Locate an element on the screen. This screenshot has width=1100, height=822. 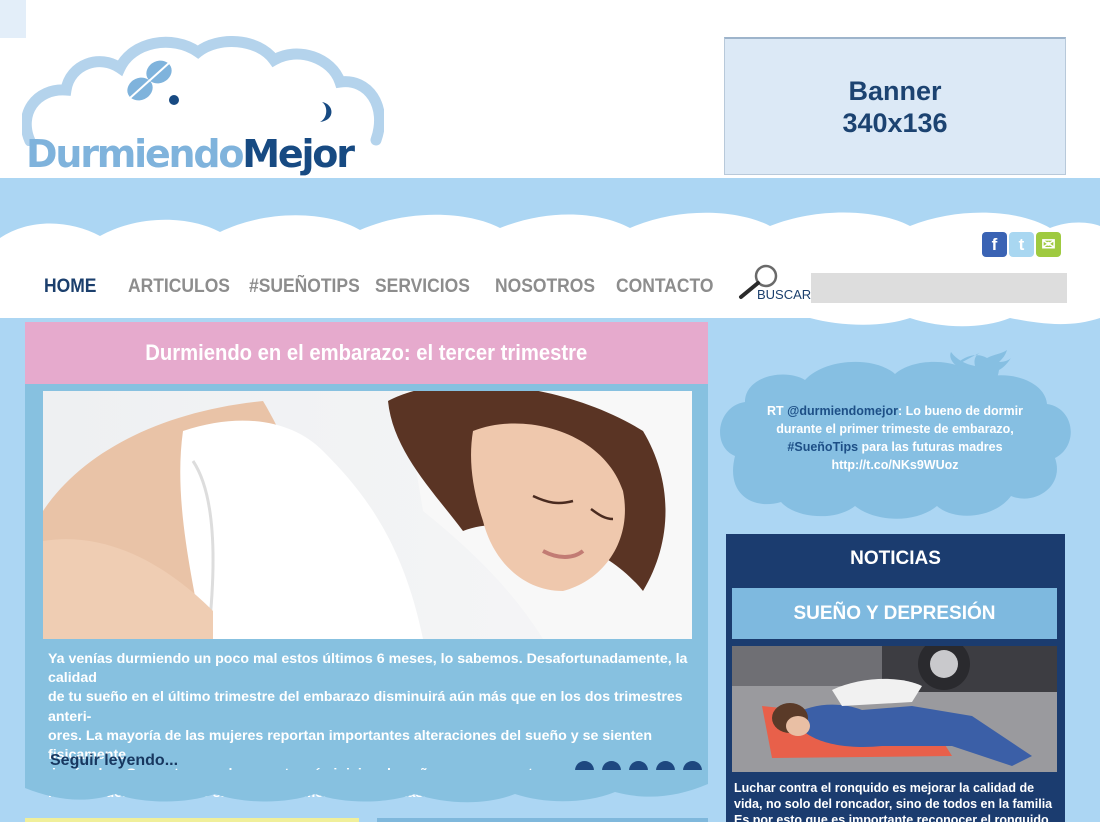
tweet-handle: @durmiendomejor is located at coordinates (842, 411).